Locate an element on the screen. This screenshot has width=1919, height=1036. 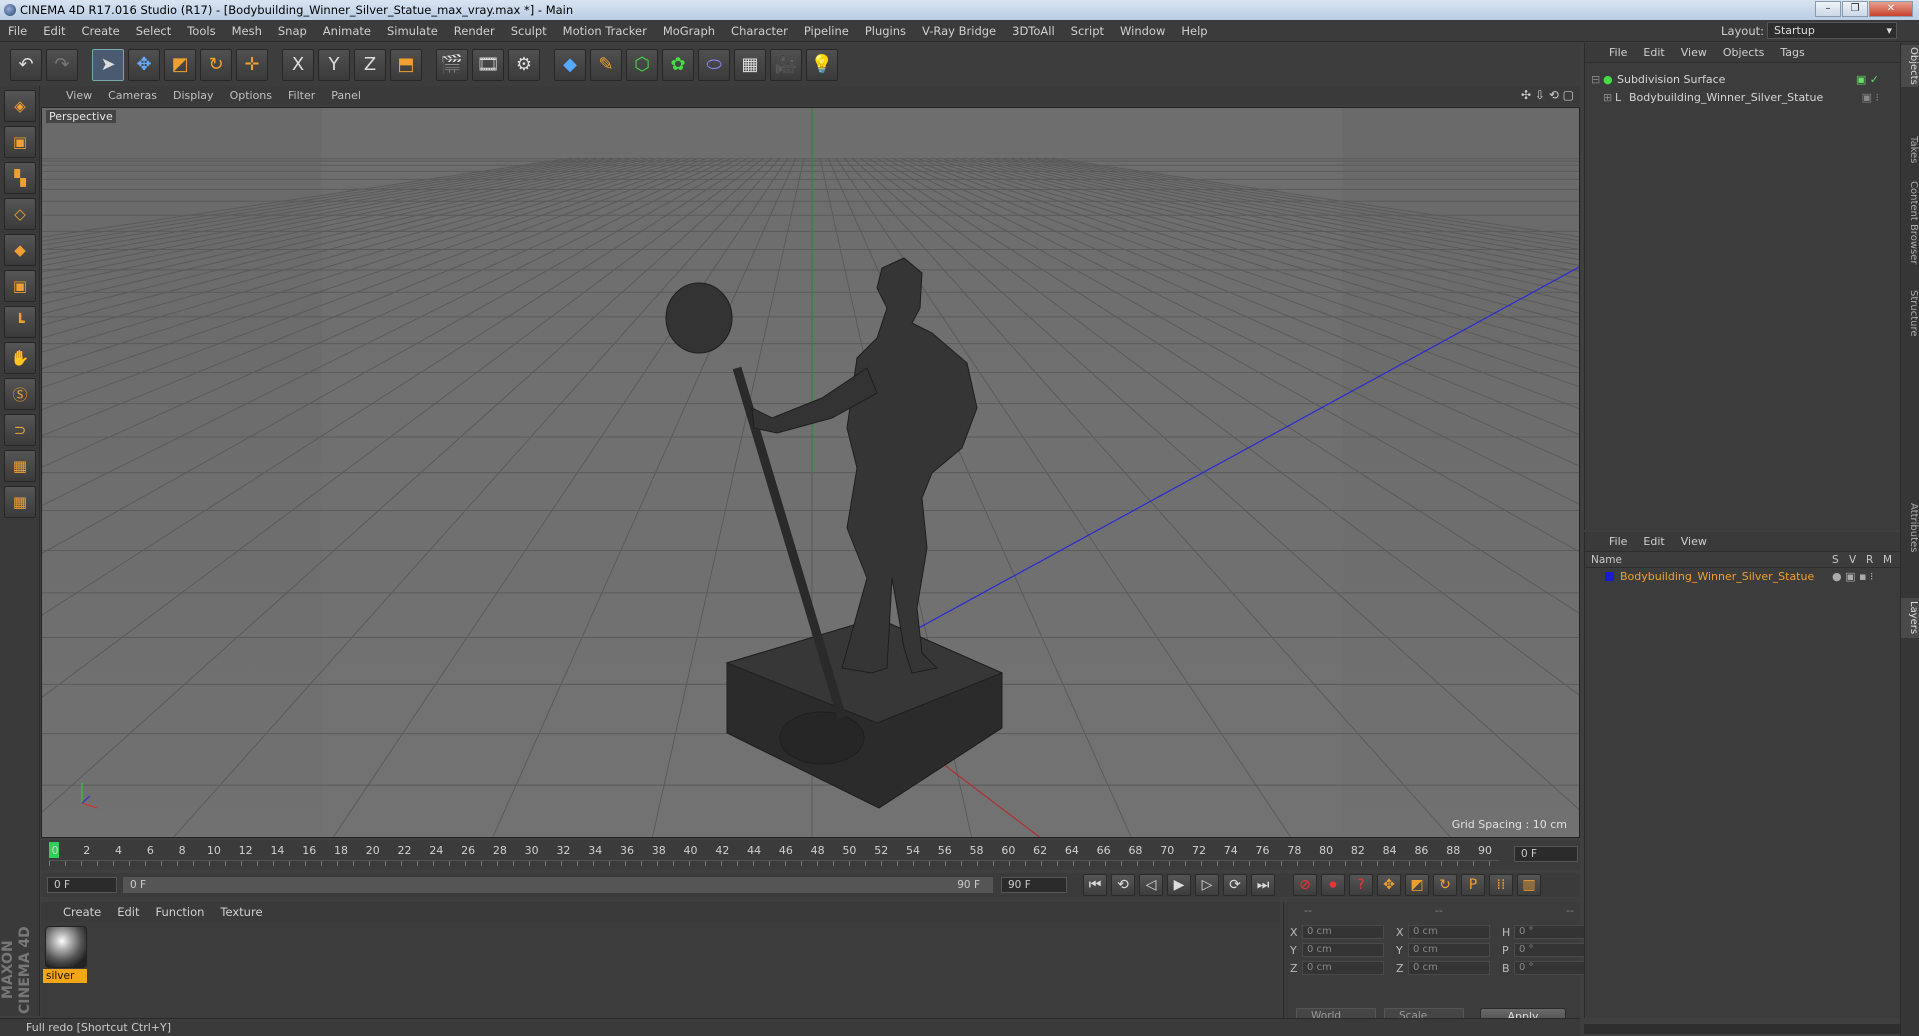
object-menu-edit: Edit is located at coordinates (1653, 53).